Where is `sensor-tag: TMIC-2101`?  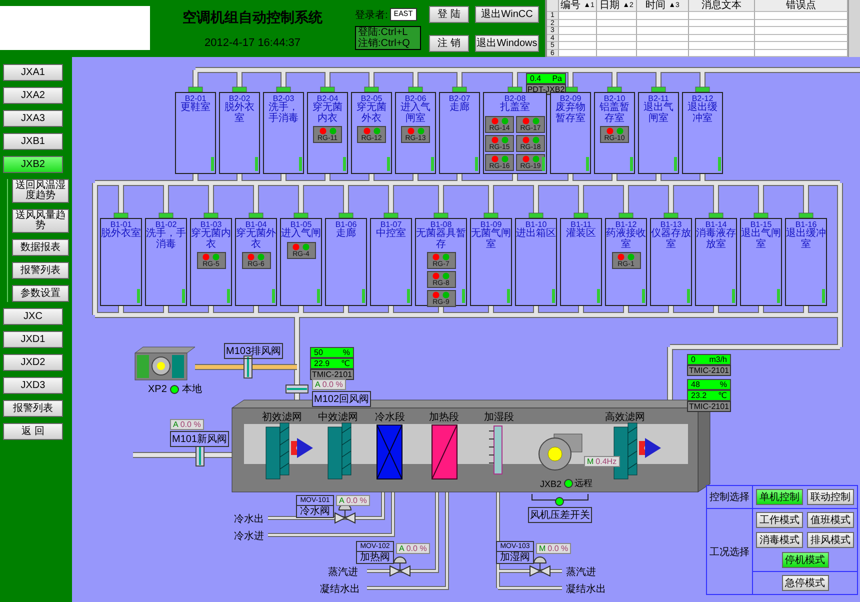
sensor-tag: TMIC-2101 is located at coordinates (709, 370).